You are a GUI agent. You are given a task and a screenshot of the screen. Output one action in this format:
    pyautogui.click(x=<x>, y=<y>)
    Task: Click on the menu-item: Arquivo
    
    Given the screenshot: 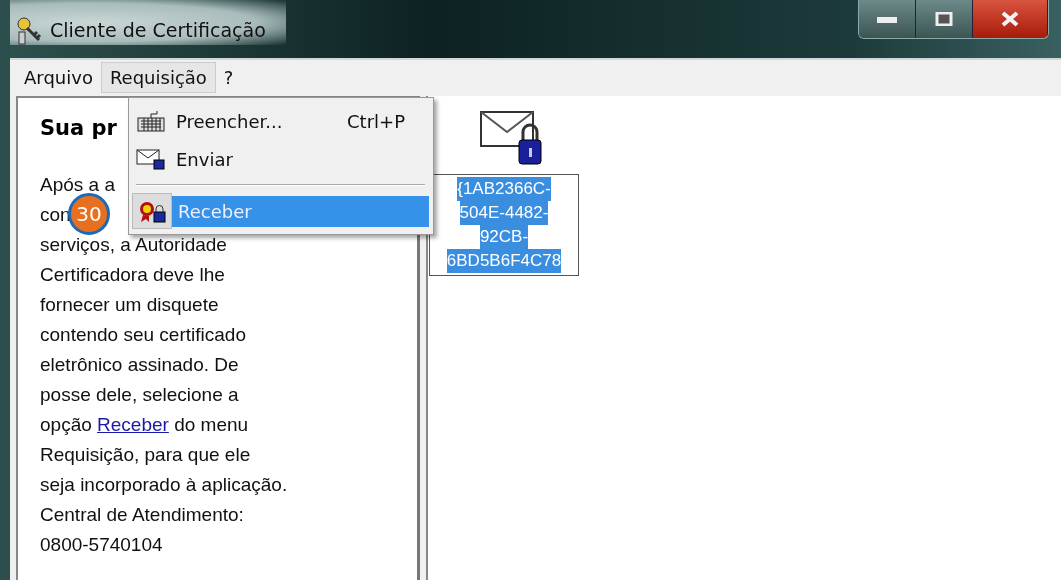 What is the action you would take?
    pyautogui.click(x=58, y=77)
    